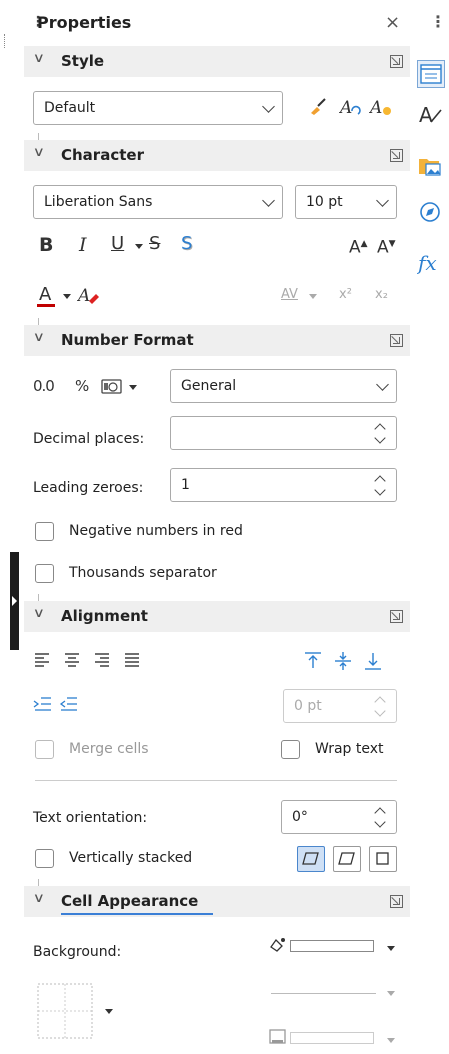 This screenshot has width=449, height=1054. Describe the element at coordinates (347, 859) in the screenshot. I see `orientation-slanted-button` at that location.